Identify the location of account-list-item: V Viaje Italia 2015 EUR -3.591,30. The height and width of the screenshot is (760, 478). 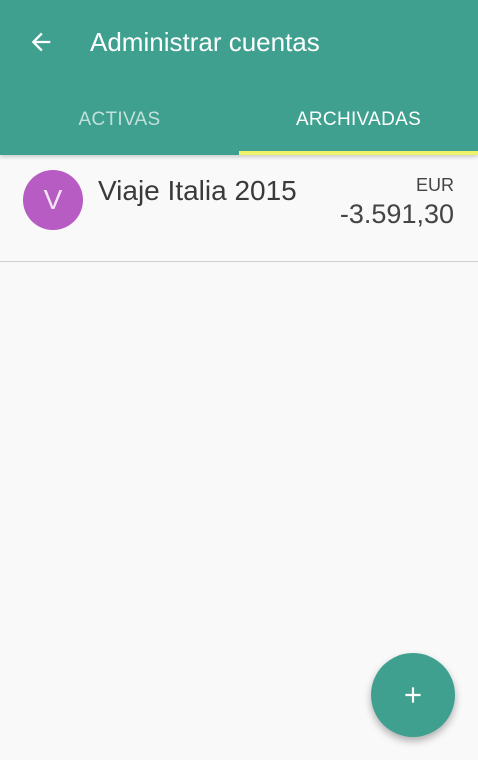
(239, 208).